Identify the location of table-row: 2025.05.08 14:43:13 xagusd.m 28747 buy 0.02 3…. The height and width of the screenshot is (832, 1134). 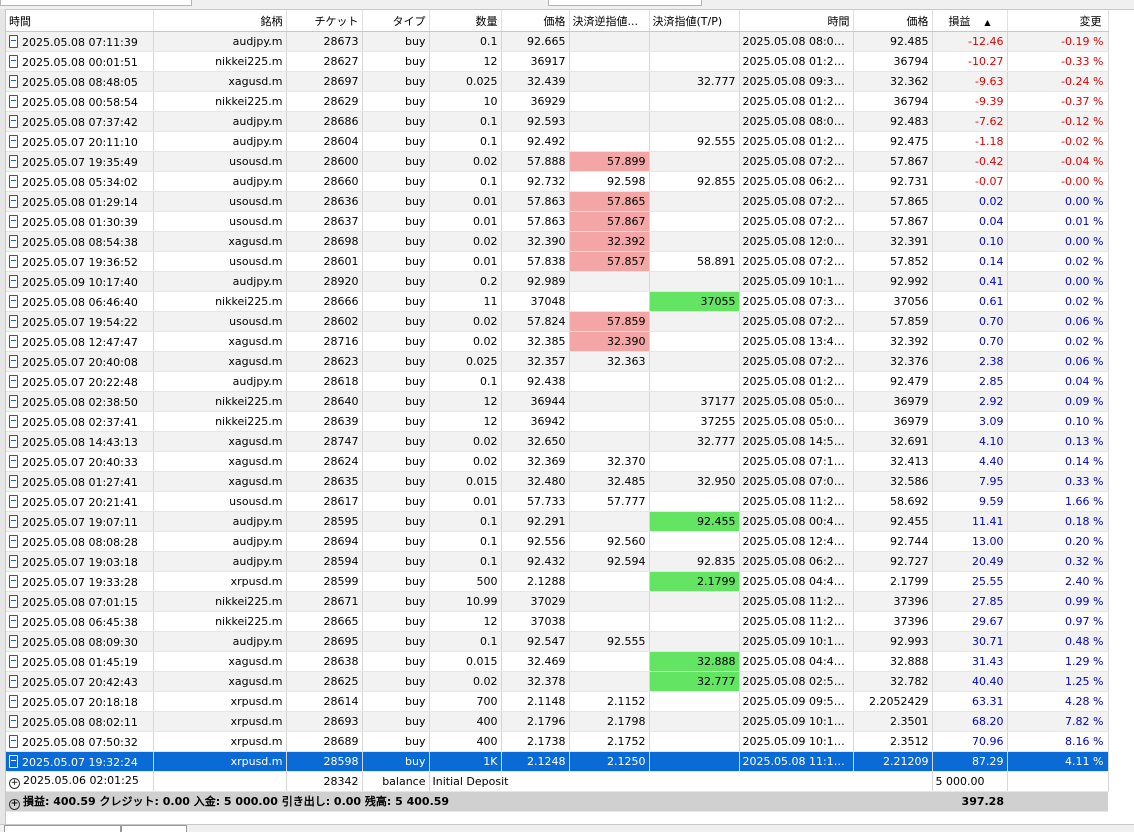
(557, 441).